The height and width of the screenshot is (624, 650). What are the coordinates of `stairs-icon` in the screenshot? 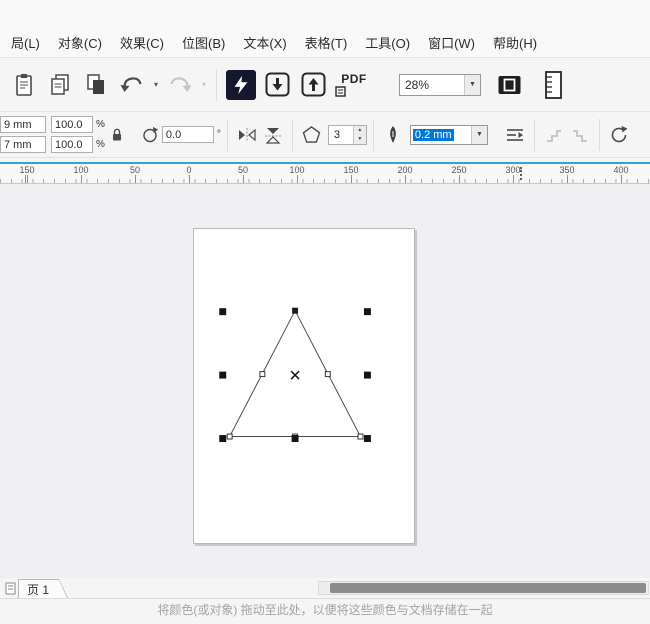 It's located at (553, 135).